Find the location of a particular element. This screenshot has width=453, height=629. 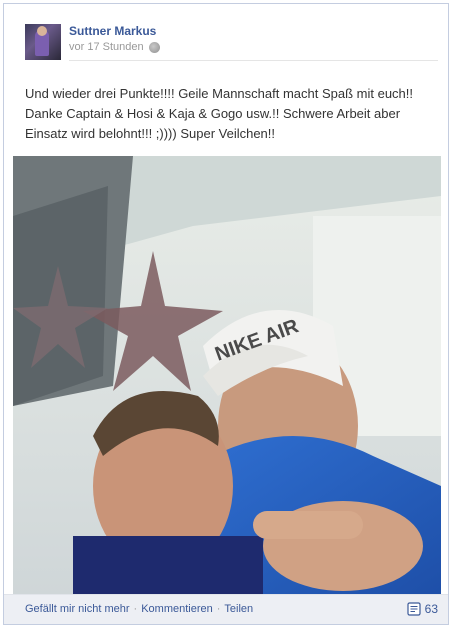

author-avatar is located at coordinates (43, 42).